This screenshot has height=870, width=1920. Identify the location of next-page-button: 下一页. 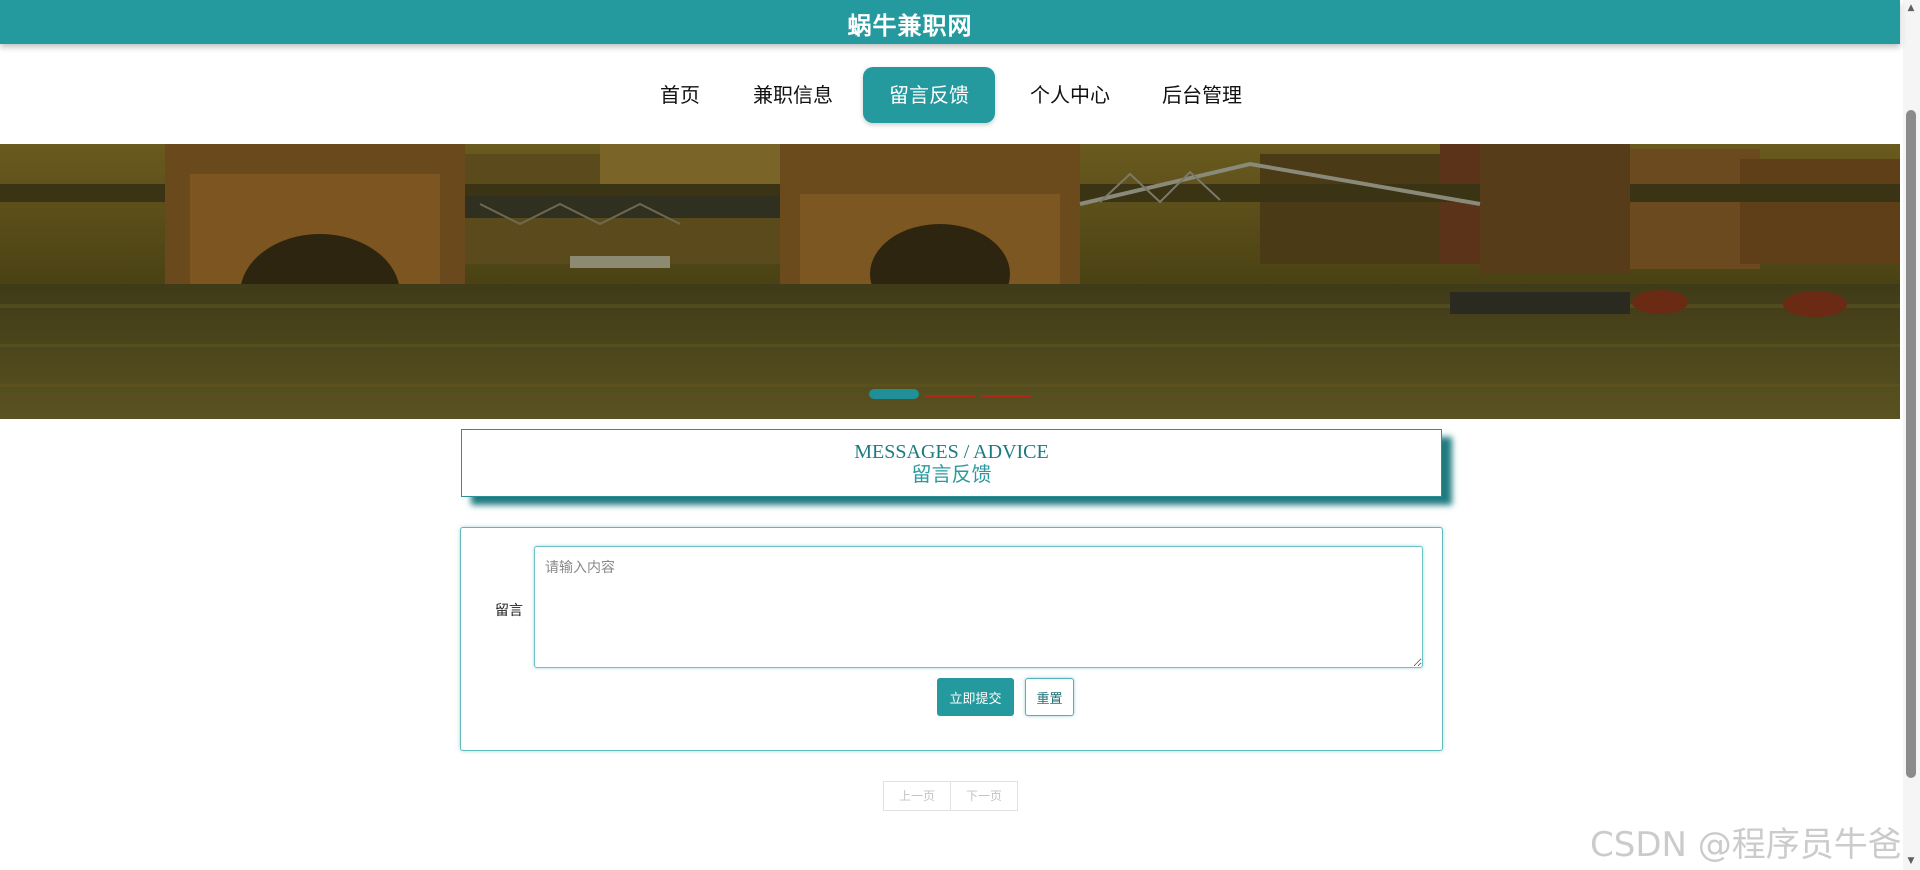
(984, 796).